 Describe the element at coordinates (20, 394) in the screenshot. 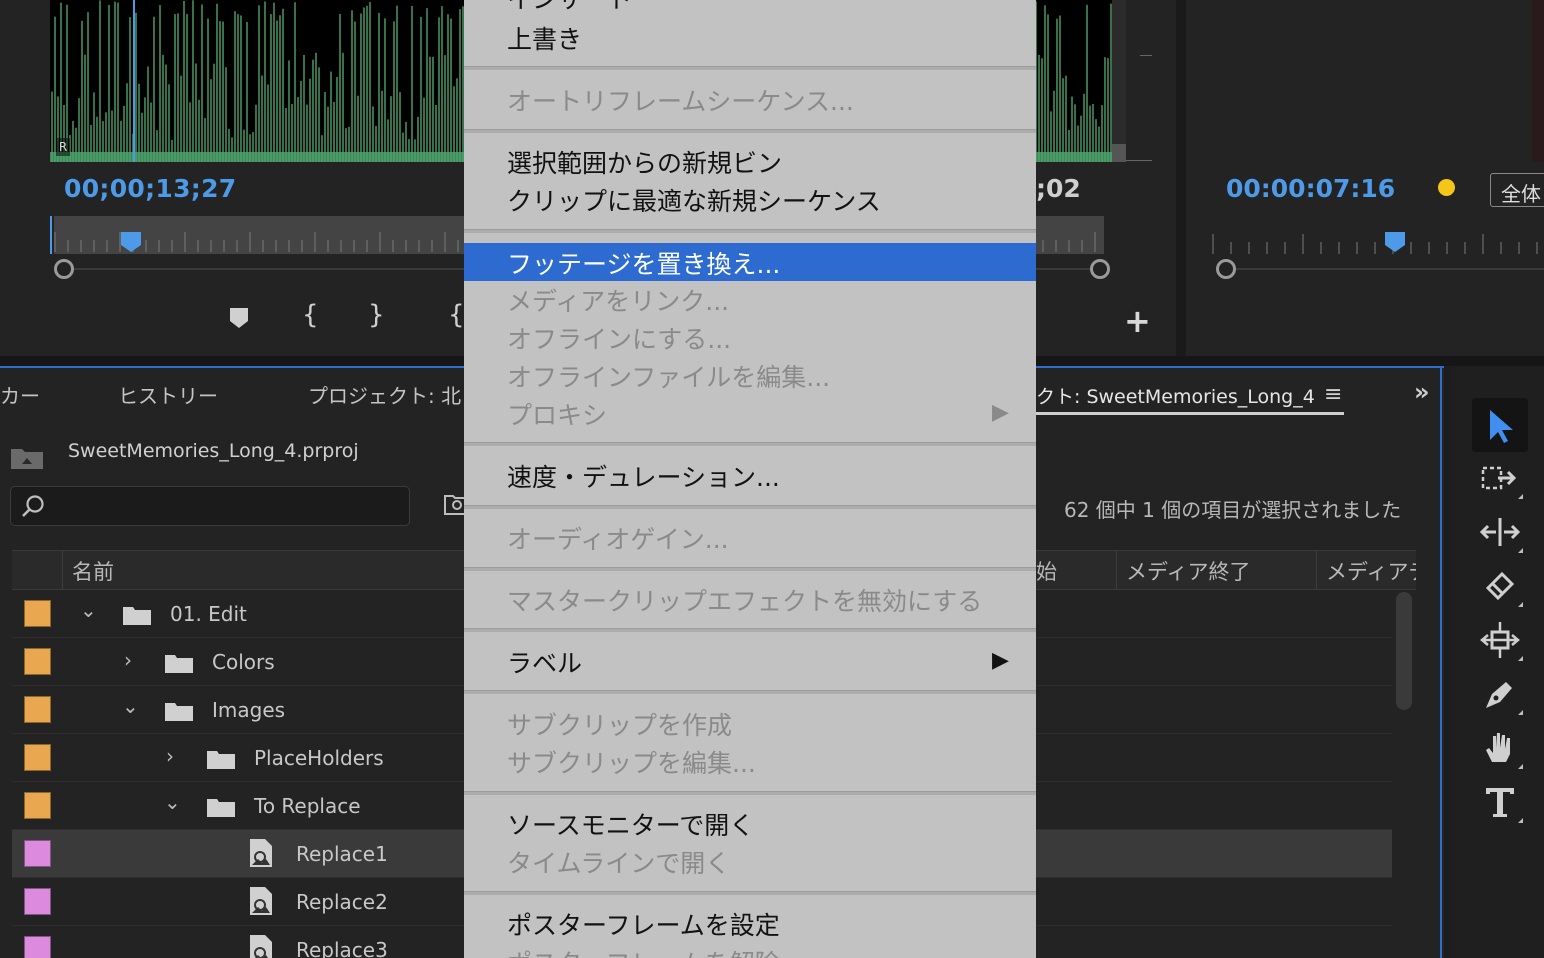

I see `tab-markers: カー` at that location.